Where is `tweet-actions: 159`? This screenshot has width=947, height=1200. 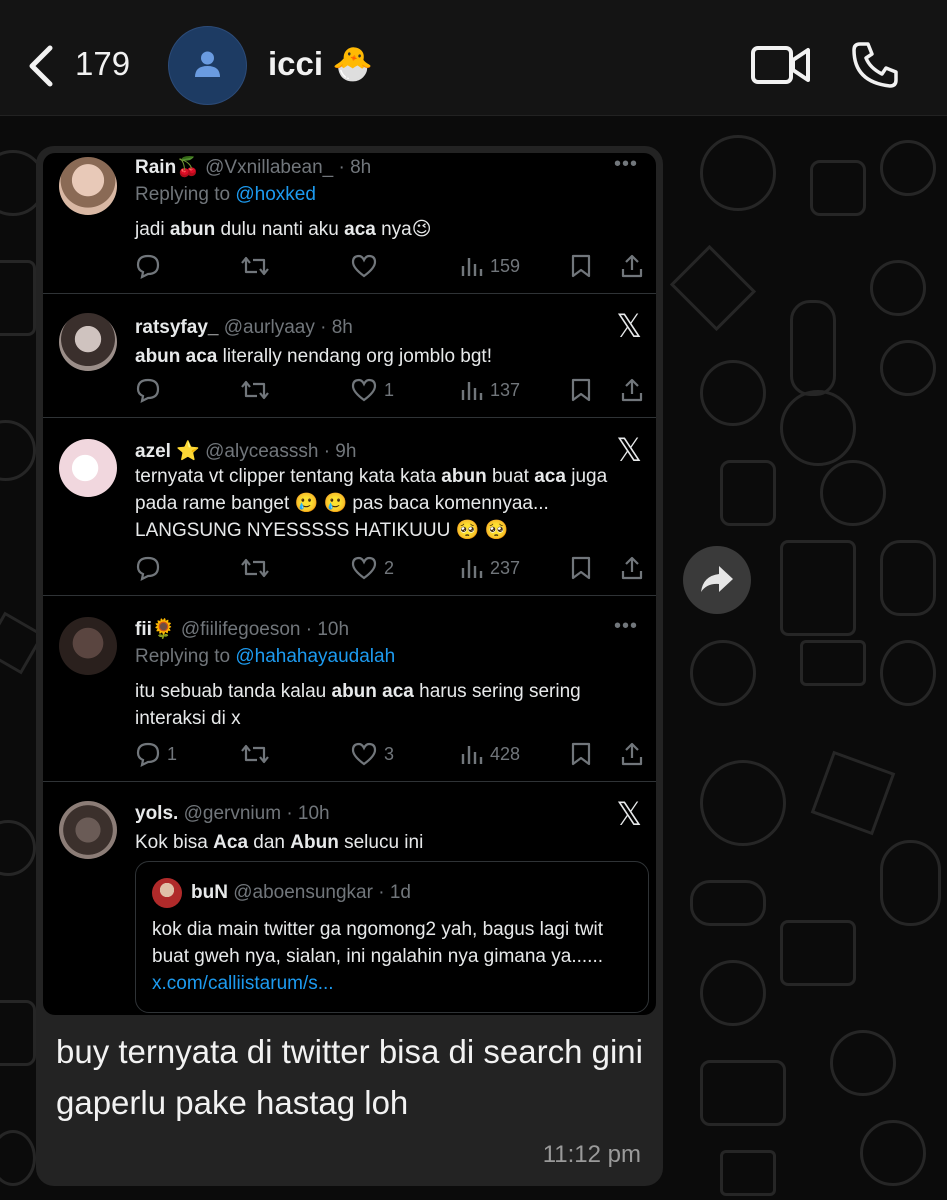
tweet-actions: 159 is located at coordinates (390, 266).